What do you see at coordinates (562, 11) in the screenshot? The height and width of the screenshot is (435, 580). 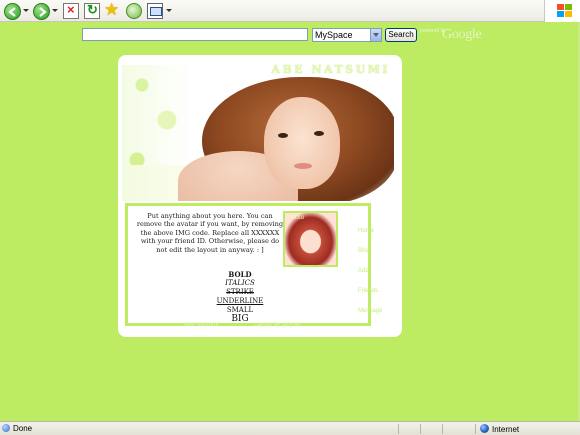 I see `windows-logo-icon` at bounding box center [562, 11].